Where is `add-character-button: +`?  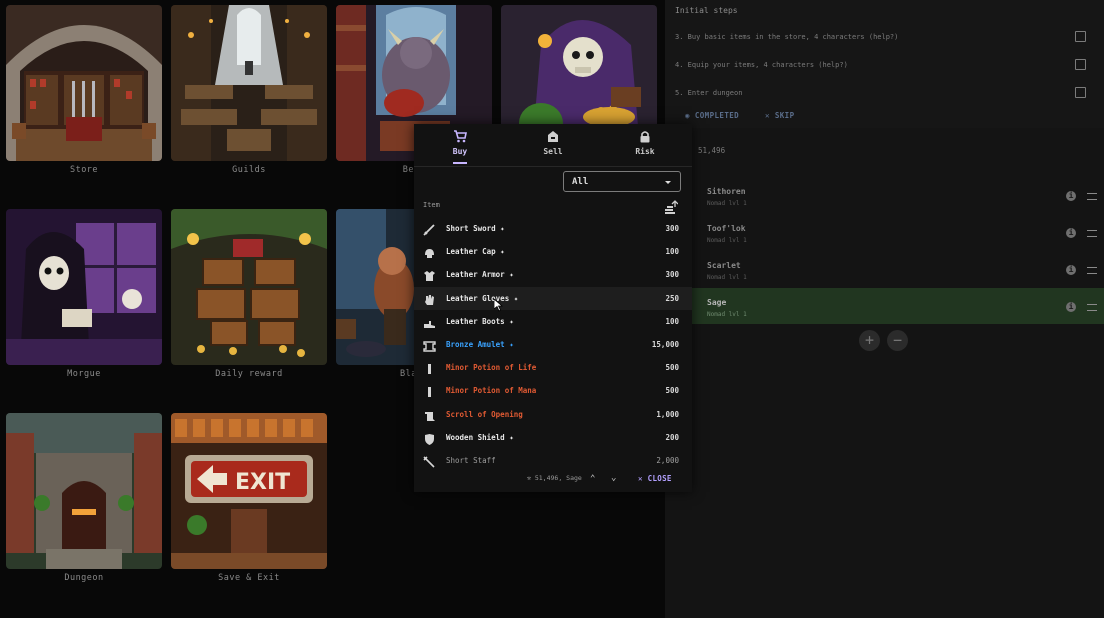 add-character-button: + is located at coordinates (869, 340).